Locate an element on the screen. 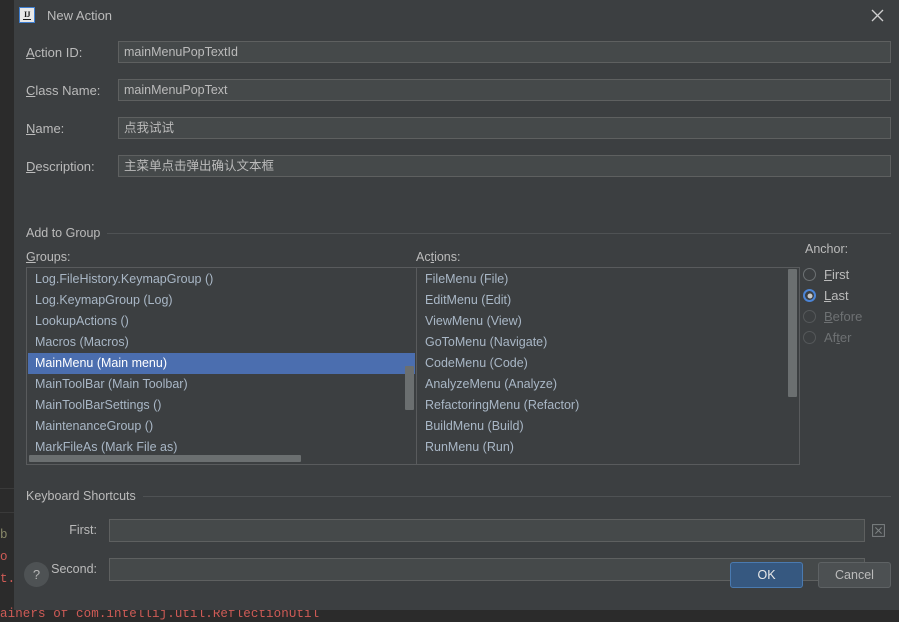 This screenshot has height=622, width=899. action-item: CodeMenu (Code) is located at coordinates (608, 363).